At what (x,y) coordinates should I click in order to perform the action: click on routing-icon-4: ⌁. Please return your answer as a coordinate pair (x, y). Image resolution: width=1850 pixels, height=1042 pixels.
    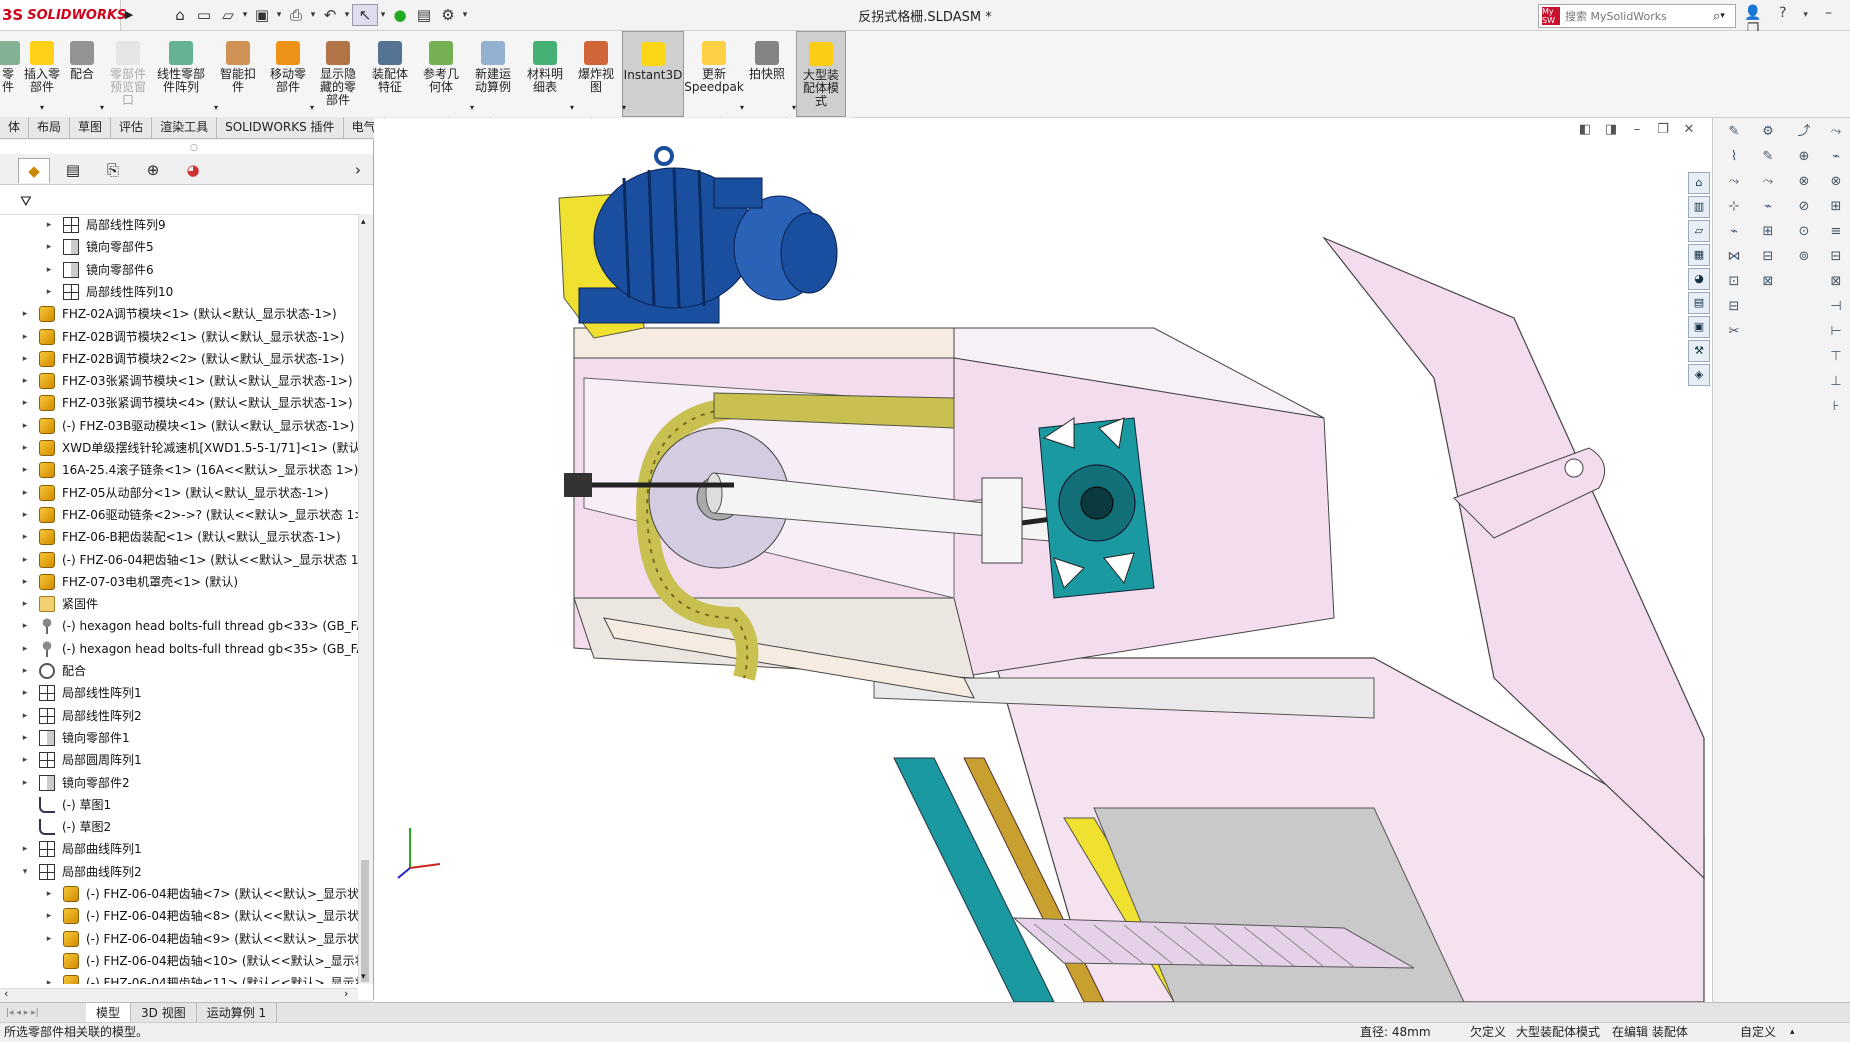
    Looking at the image, I should click on (1768, 207).